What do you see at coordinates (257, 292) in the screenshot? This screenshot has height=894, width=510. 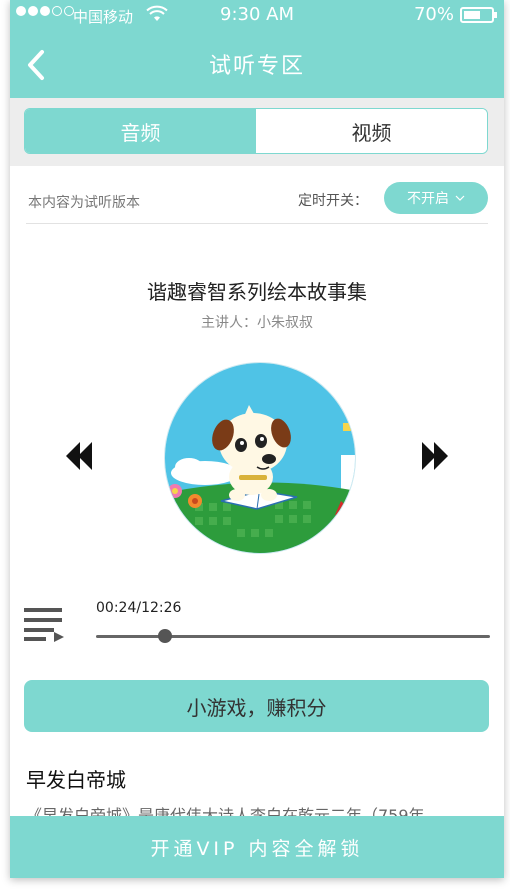 I see `album-title: 谐趣睿智系列绘本故事集` at bounding box center [257, 292].